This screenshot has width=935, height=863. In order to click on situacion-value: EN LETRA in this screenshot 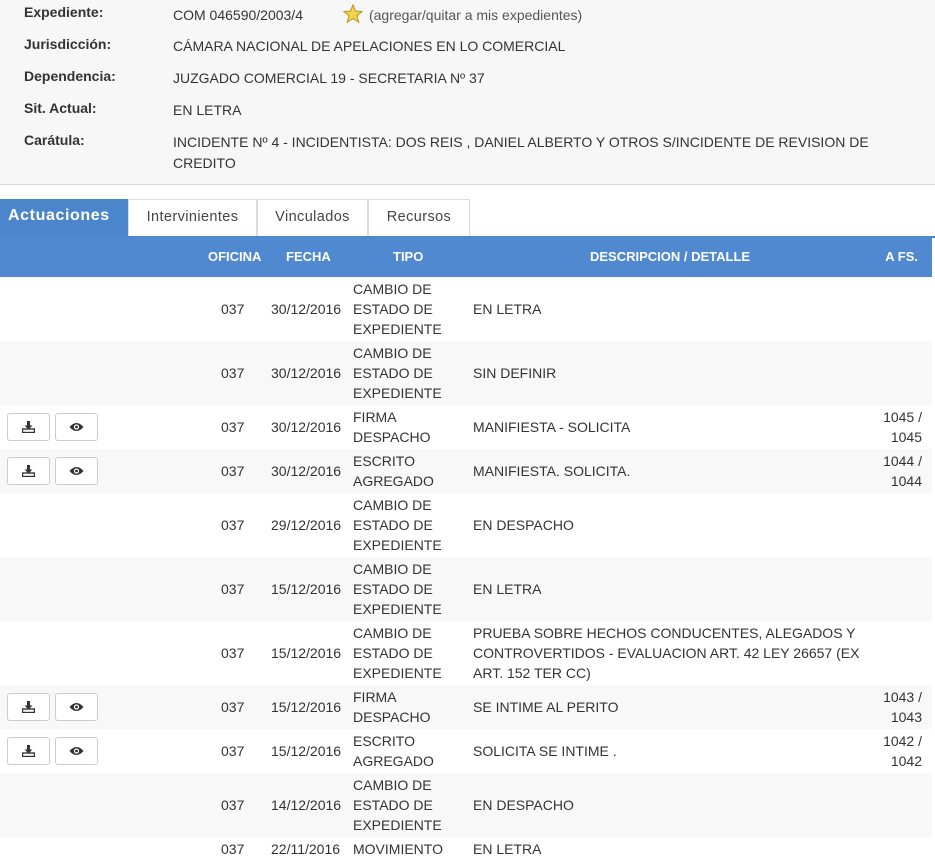, I will do `click(207, 110)`.